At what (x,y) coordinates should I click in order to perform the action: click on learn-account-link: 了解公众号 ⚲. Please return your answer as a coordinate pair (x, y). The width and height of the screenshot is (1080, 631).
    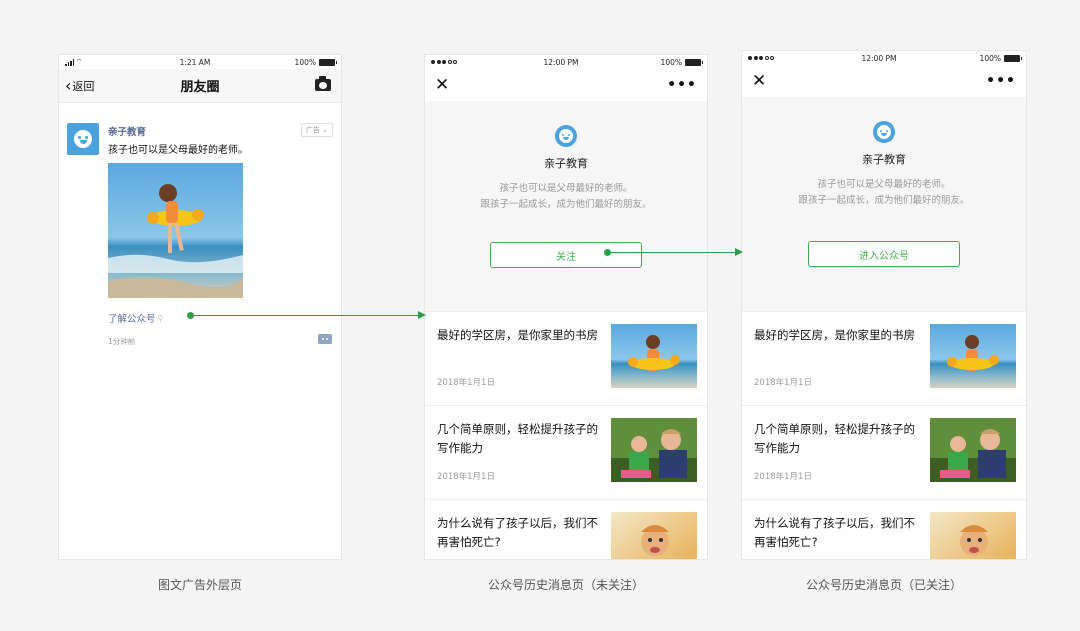
    Looking at the image, I should click on (136, 318).